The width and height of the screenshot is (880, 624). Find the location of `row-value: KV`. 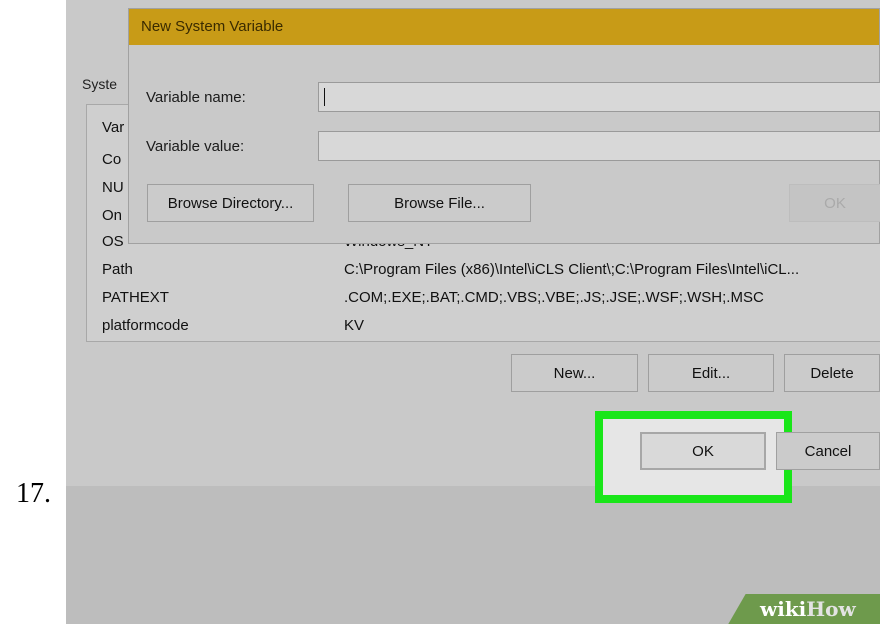

row-value: KV is located at coordinates (354, 325).